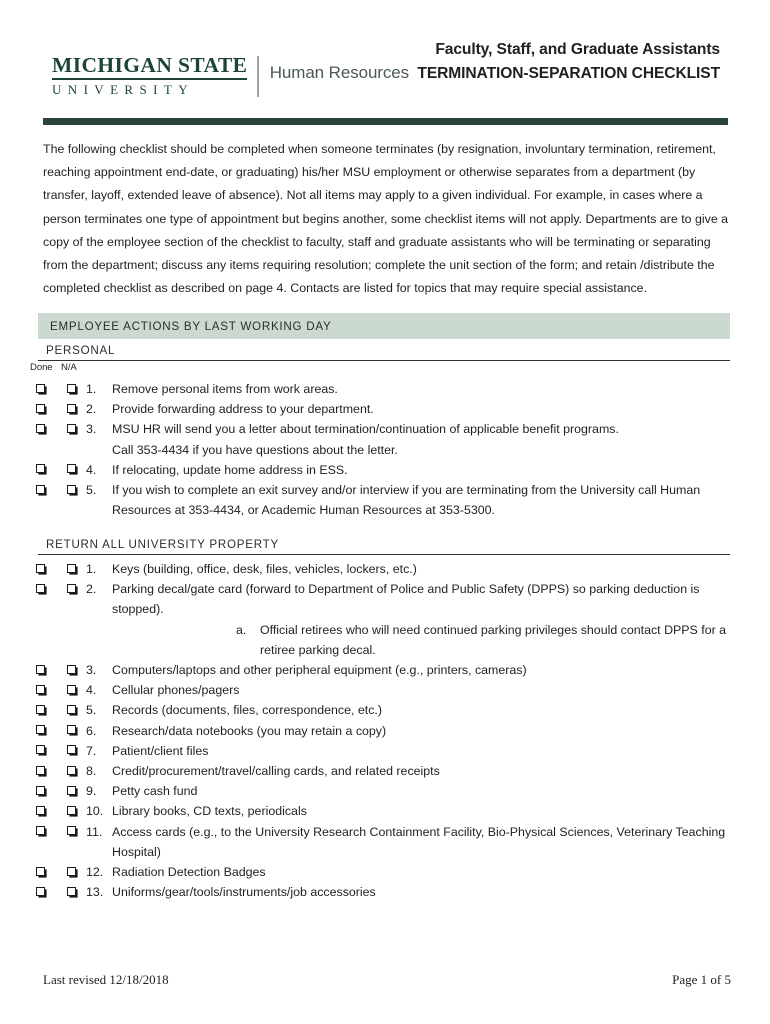  I want to click on checklist-item-text: Cellular phones/pagers, so click(176, 690).